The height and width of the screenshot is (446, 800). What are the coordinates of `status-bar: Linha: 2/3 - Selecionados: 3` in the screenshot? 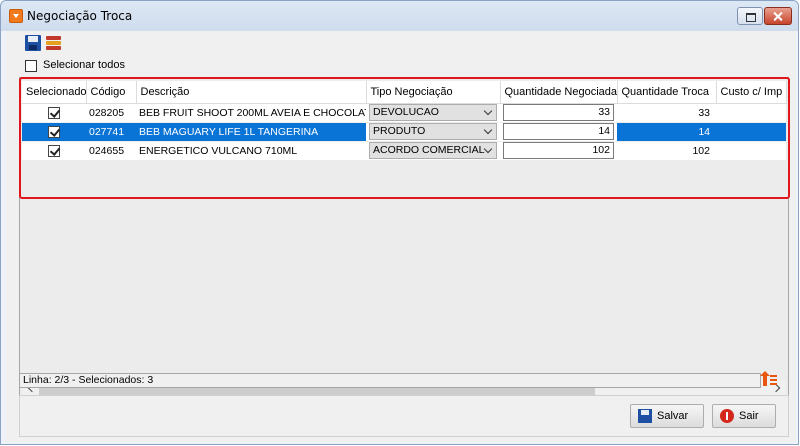 It's located at (390, 380).